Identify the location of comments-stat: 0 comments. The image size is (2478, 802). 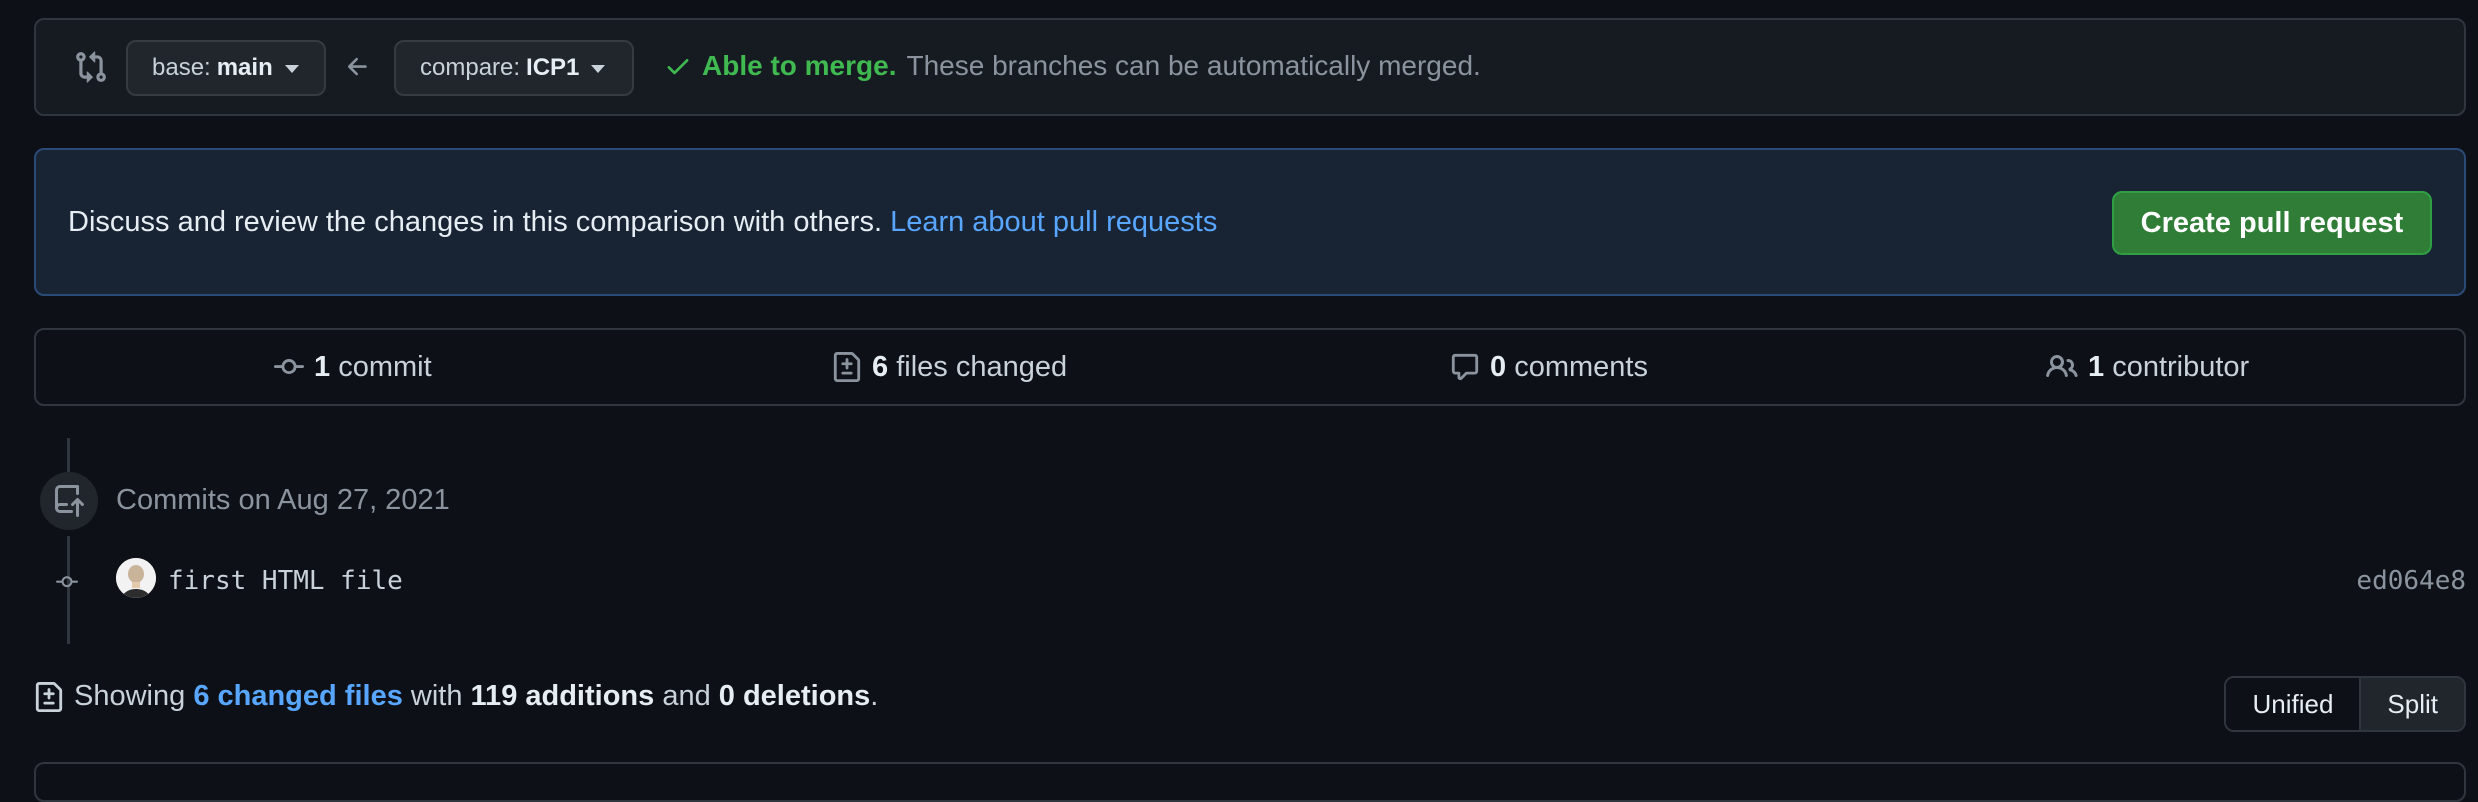
(1549, 367).